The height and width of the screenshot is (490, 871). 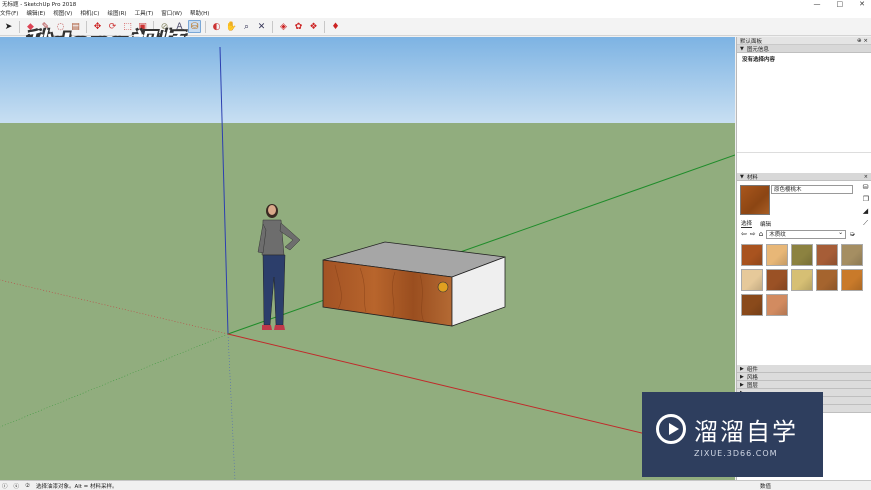 What do you see at coordinates (840, 4) in the screenshot?
I see `maximize-button: □` at bounding box center [840, 4].